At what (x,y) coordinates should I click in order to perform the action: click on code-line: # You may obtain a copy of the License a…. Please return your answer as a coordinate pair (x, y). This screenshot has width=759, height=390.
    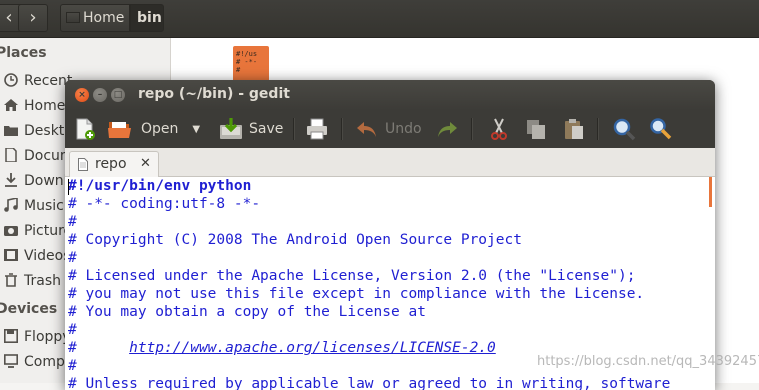
    Looking at the image, I should click on (247, 312).